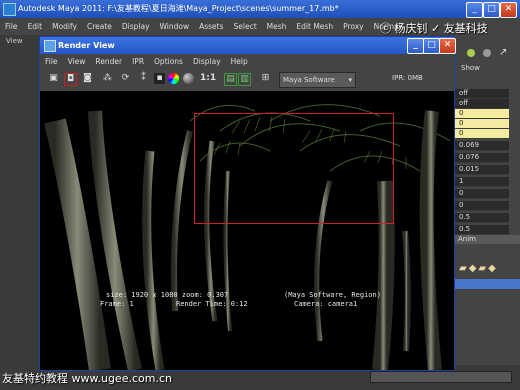  Describe the element at coordinates (245, 26) in the screenshot. I see `menu-select: Select` at that location.